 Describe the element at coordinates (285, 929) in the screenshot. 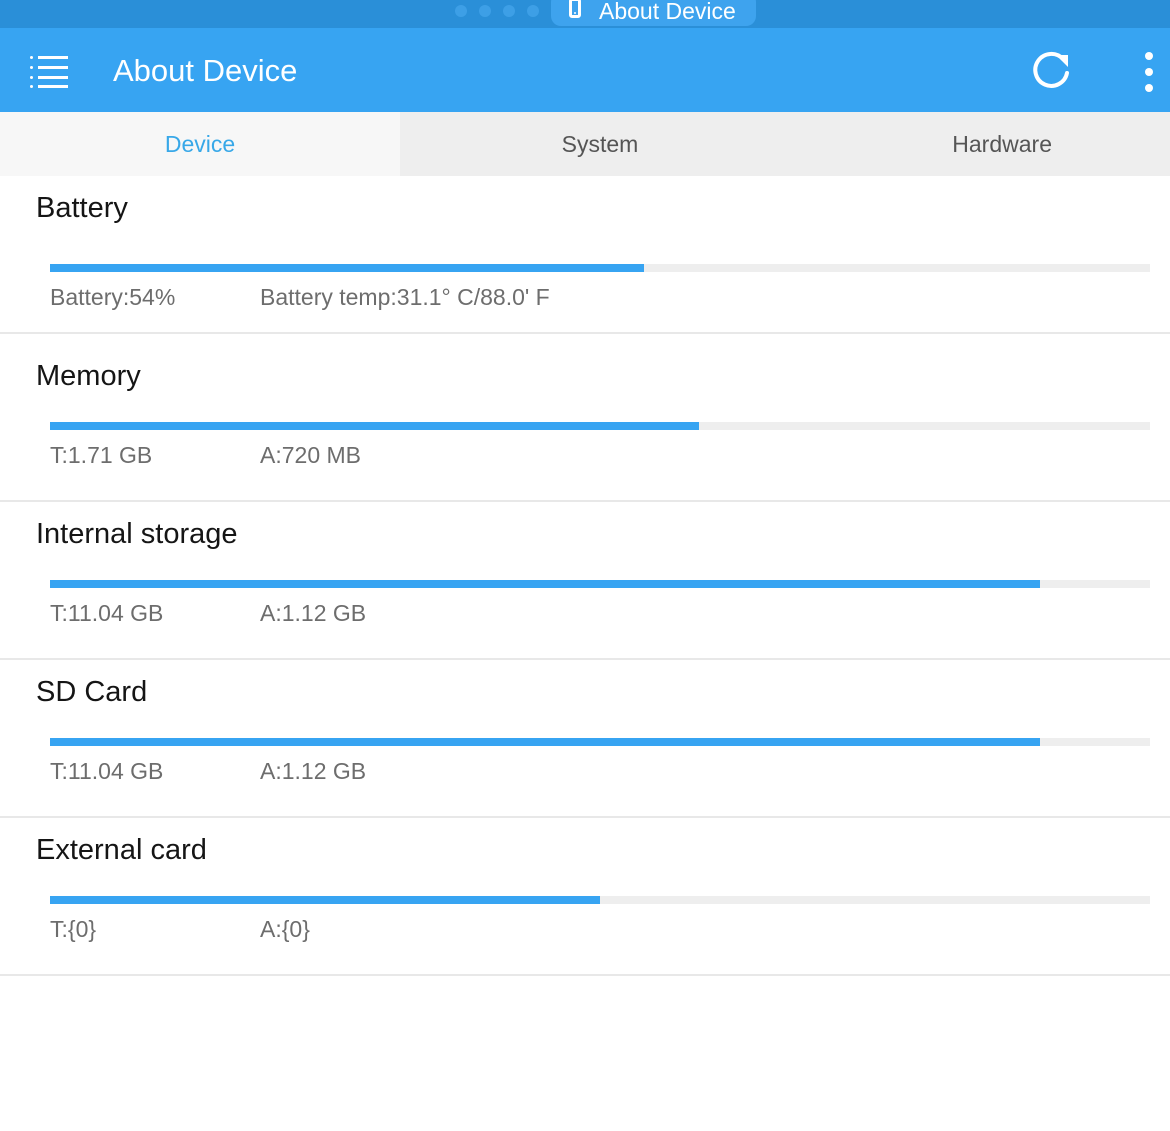

I see `external-card-available-text: A:{0}` at that location.